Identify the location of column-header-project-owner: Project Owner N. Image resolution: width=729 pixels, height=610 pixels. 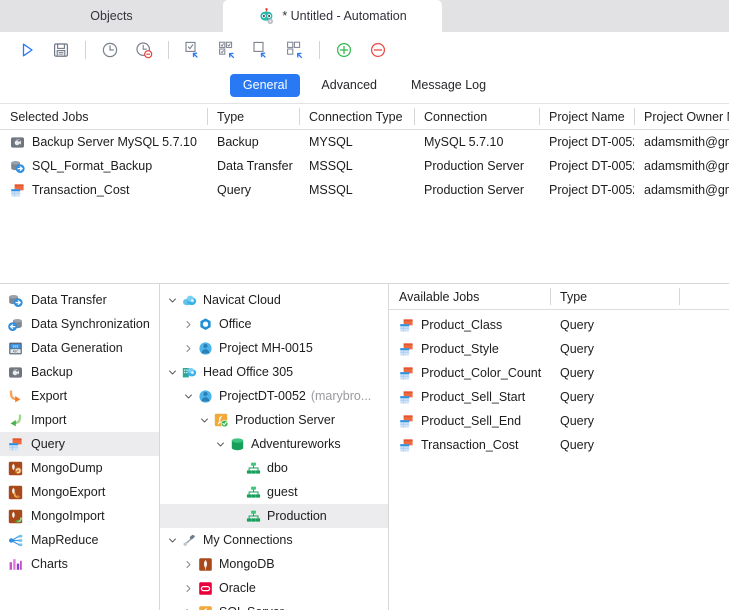
(681, 116).